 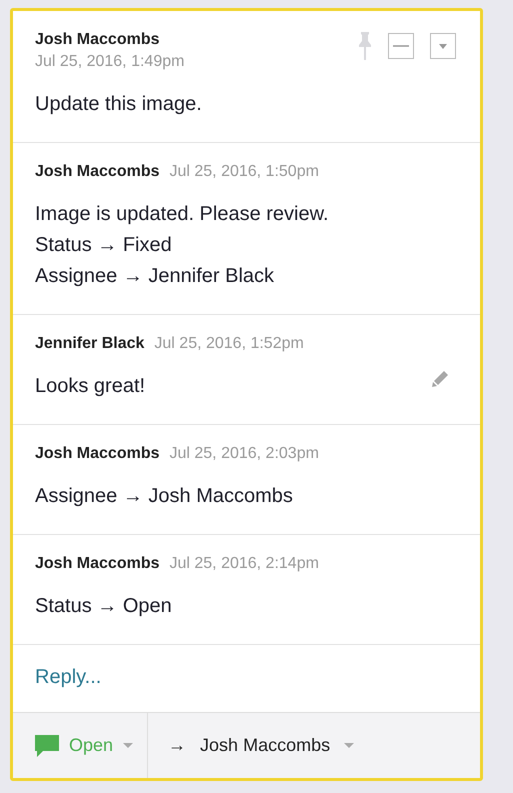 What do you see at coordinates (47, 746) in the screenshot?
I see `speech-bubble-icon` at bounding box center [47, 746].